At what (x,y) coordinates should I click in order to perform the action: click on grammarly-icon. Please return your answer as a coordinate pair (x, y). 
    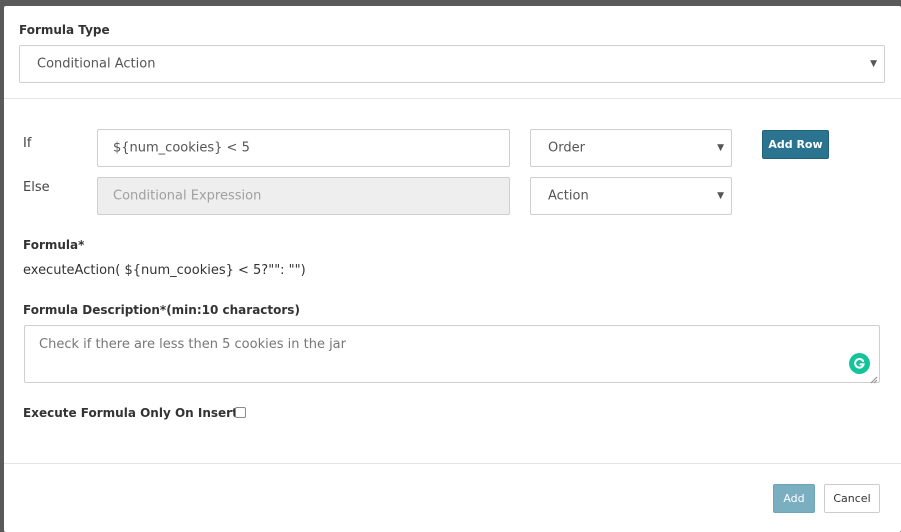
    Looking at the image, I should click on (859, 363).